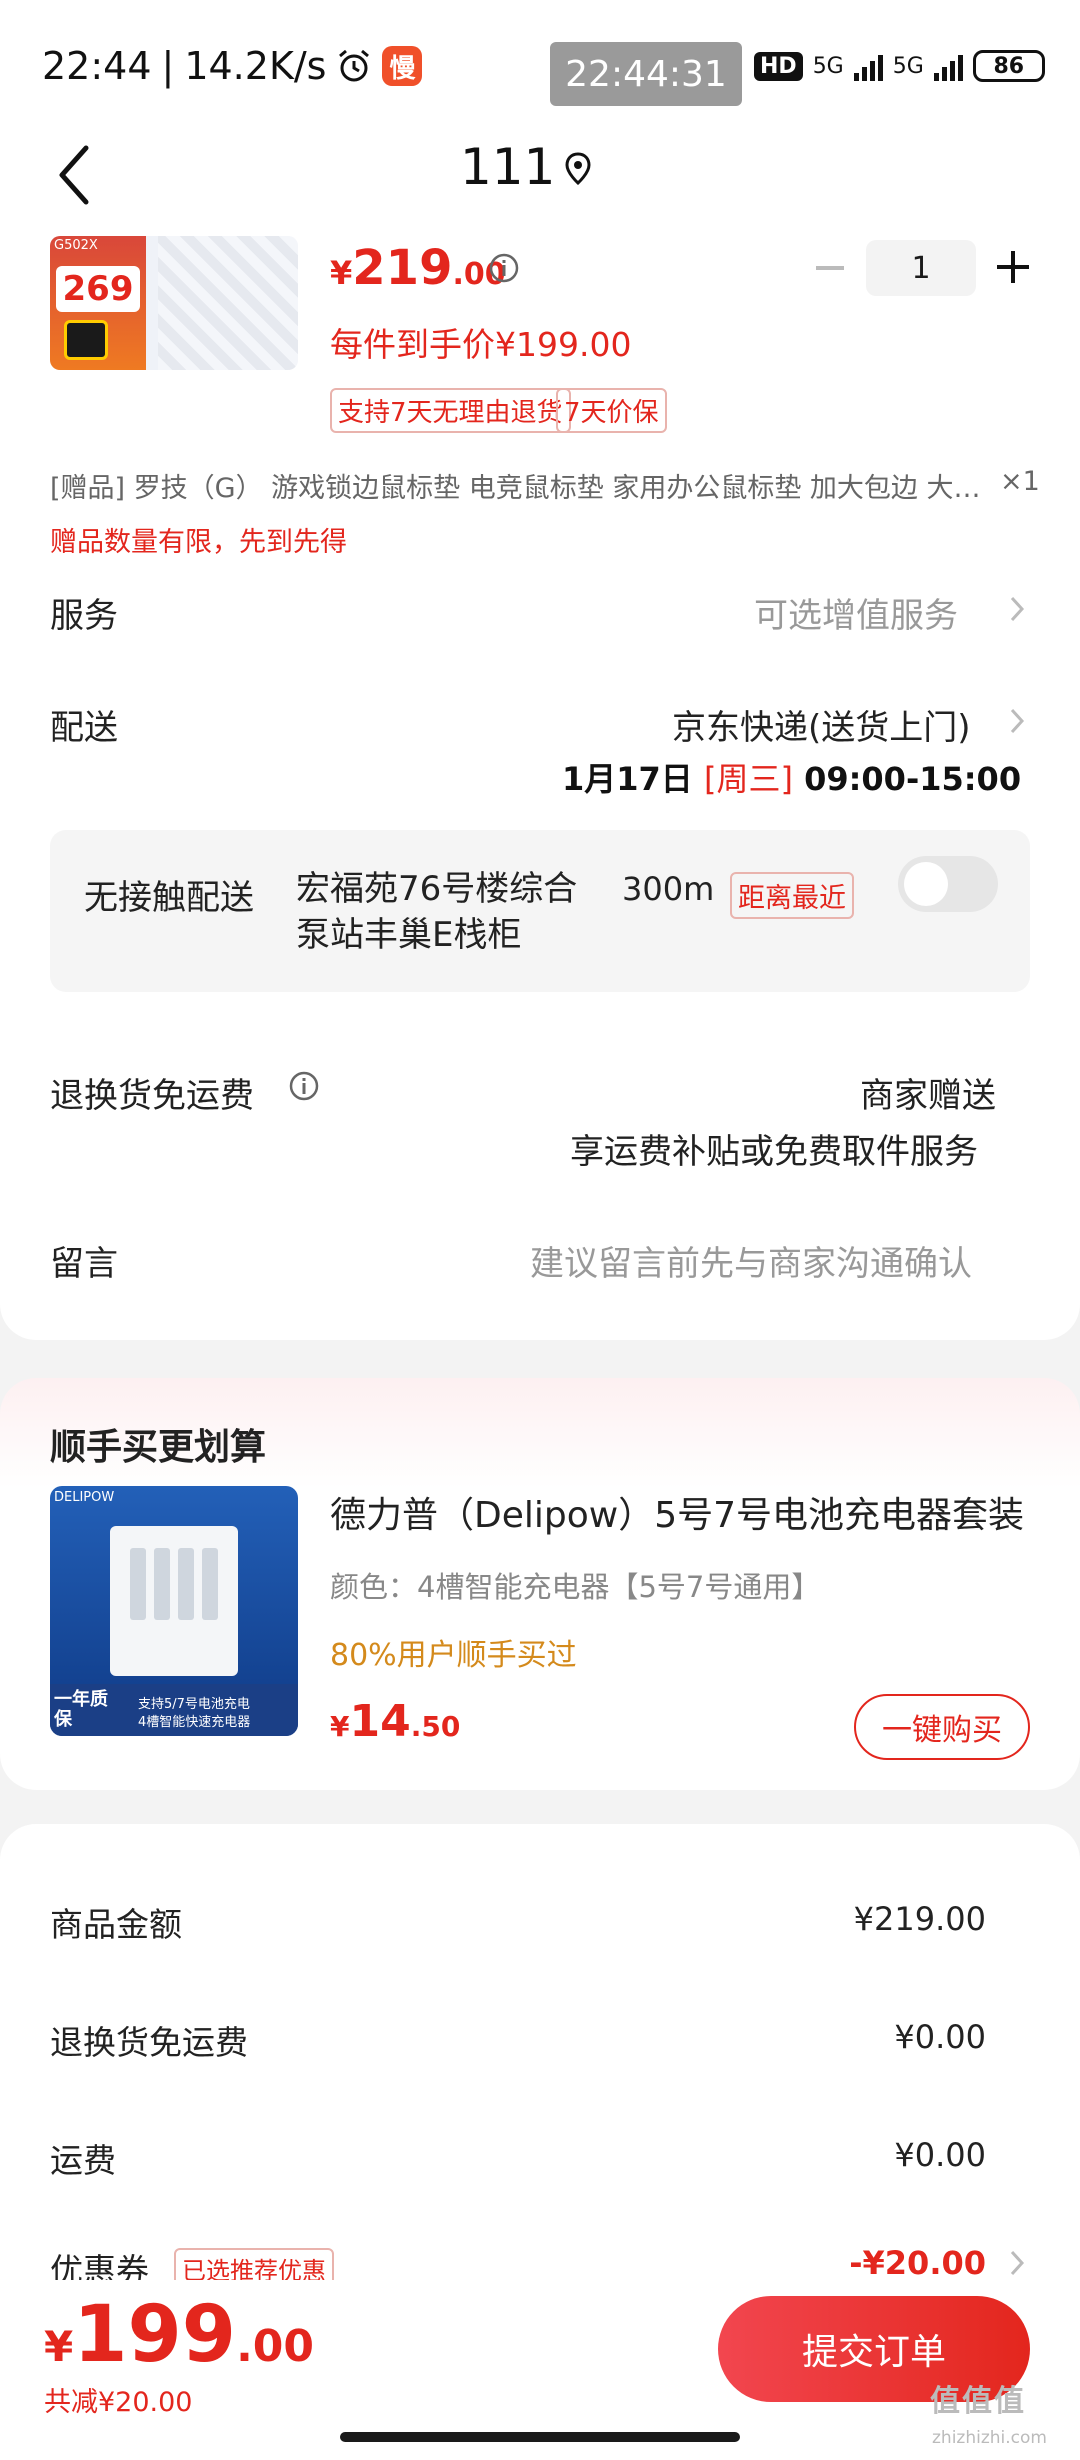 This screenshot has height=2460, width=1080. Describe the element at coordinates (84, 1497) in the screenshot. I see `upsell-image-brand: DELIPOW` at that location.